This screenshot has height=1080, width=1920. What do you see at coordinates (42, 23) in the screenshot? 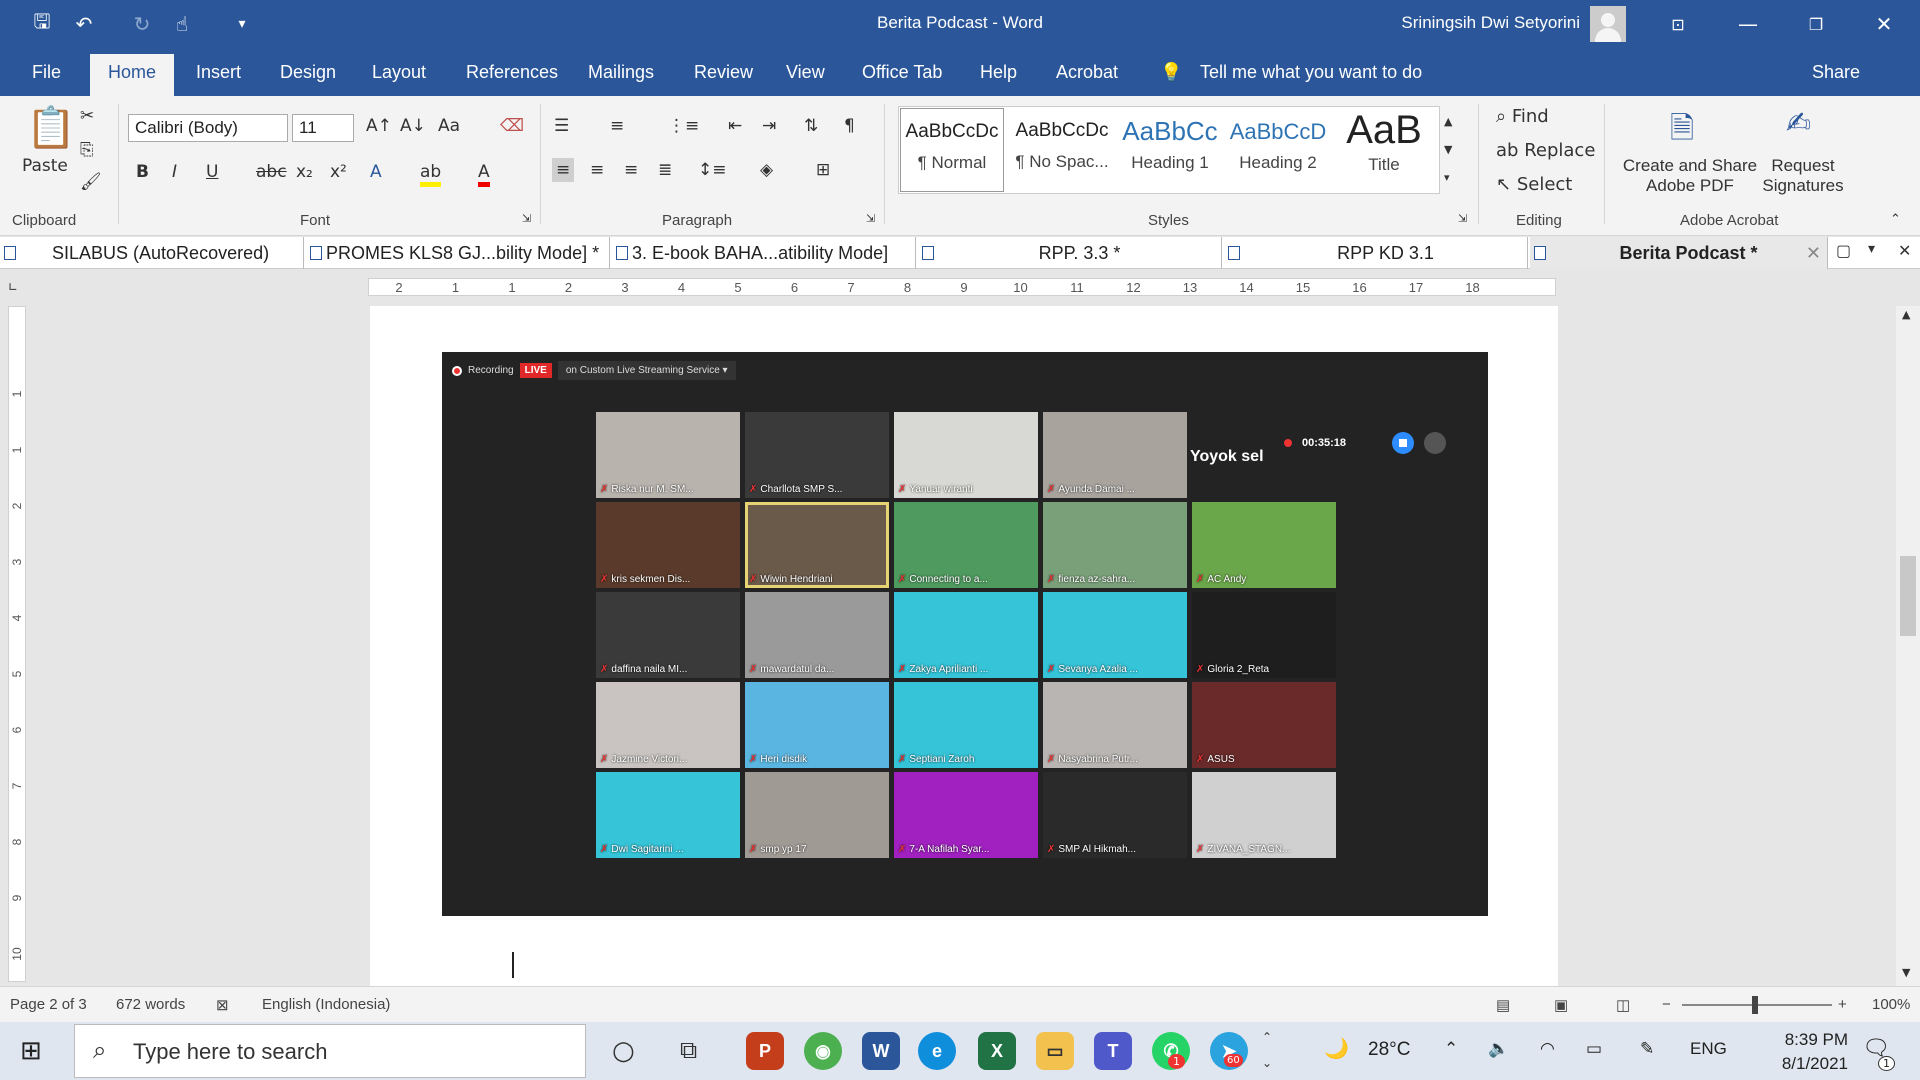
I see `save-icon: 🖫` at bounding box center [42, 23].